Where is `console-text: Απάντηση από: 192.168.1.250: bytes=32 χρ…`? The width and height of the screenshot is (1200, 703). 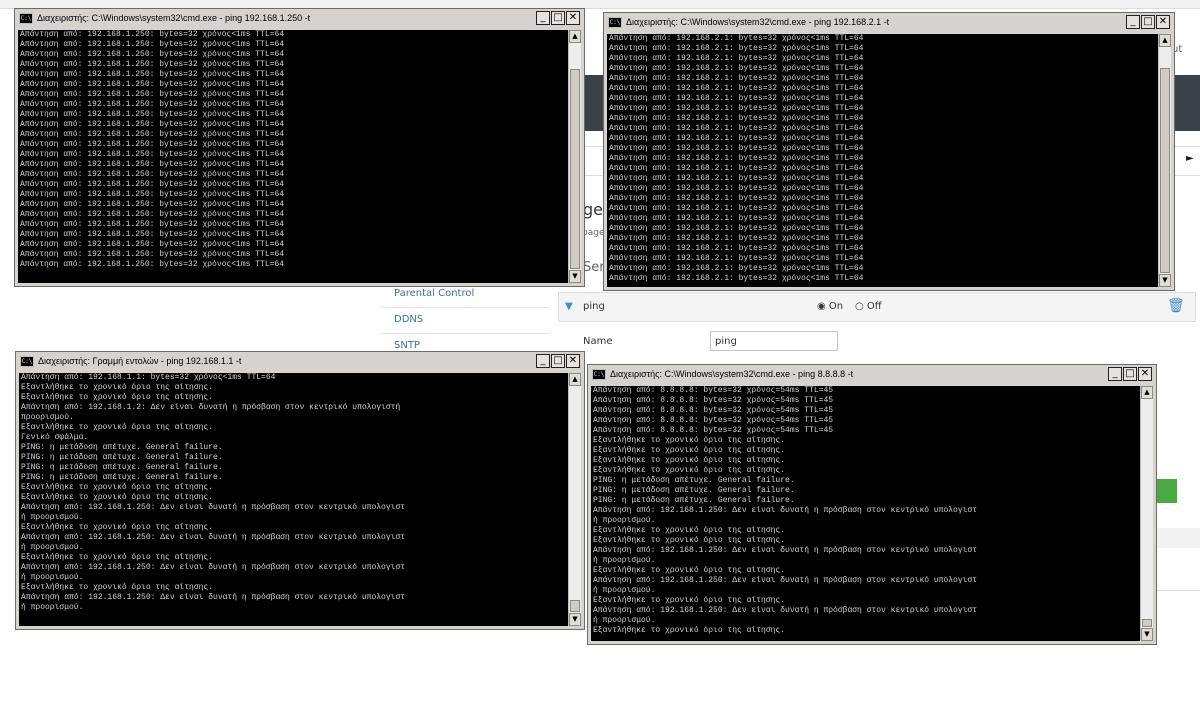
console-text: Απάντηση από: 192.168.1.250: bytes=32 χρ… is located at coordinates (152, 149).